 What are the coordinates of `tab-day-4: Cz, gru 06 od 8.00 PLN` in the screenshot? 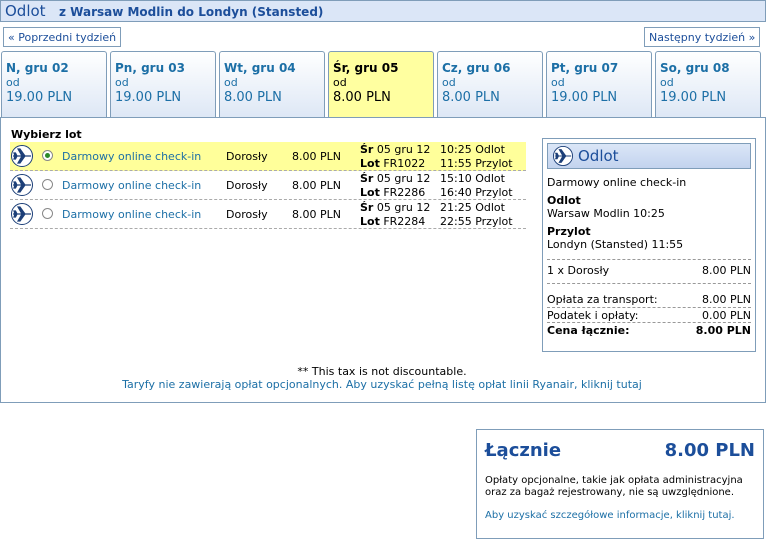 It's located at (490, 84).